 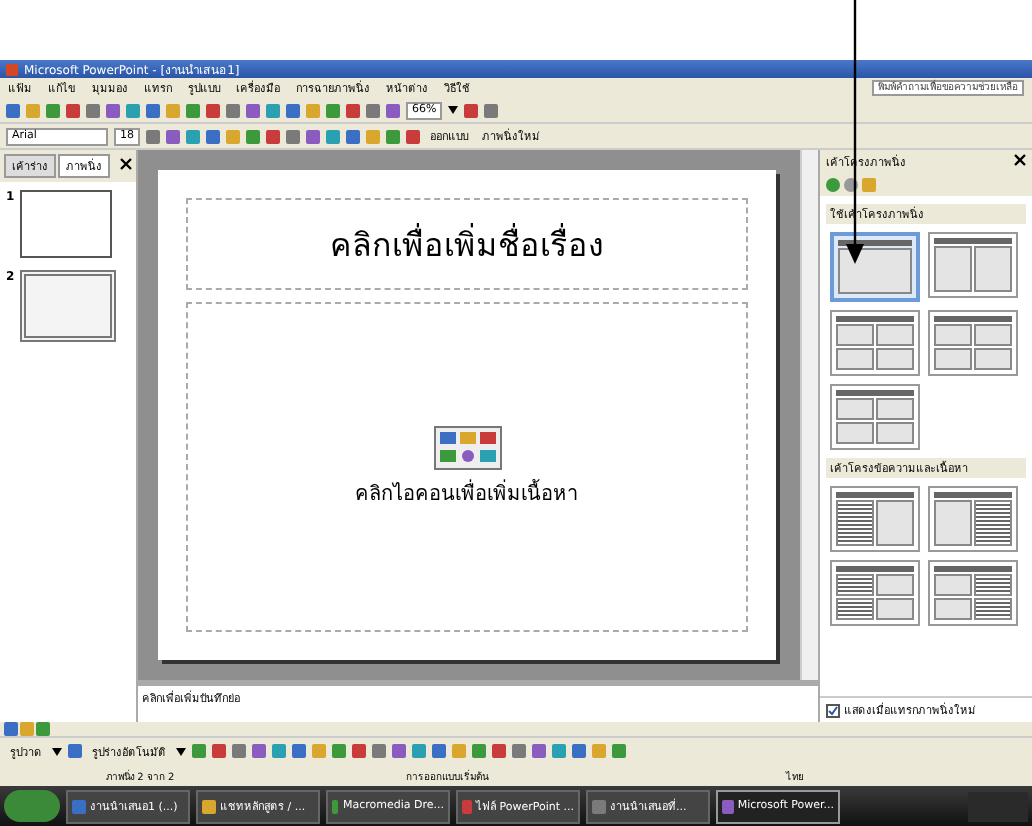 What do you see at coordinates (32, 806) in the screenshot?
I see `start-button` at bounding box center [32, 806].